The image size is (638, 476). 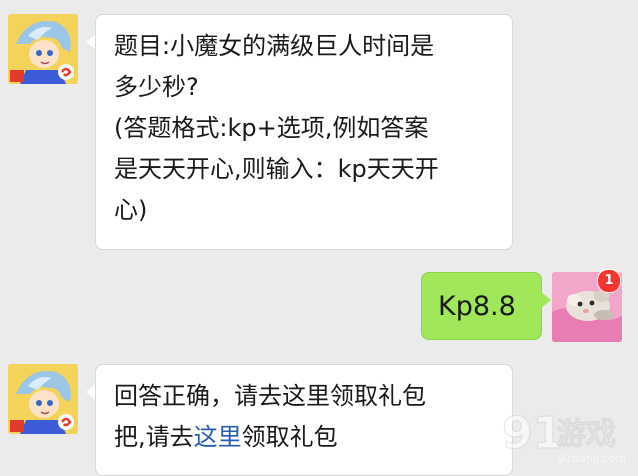 What do you see at coordinates (592, 458) in the screenshot?
I see `watermark-url: 91danji.com` at bounding box center [592, 458].